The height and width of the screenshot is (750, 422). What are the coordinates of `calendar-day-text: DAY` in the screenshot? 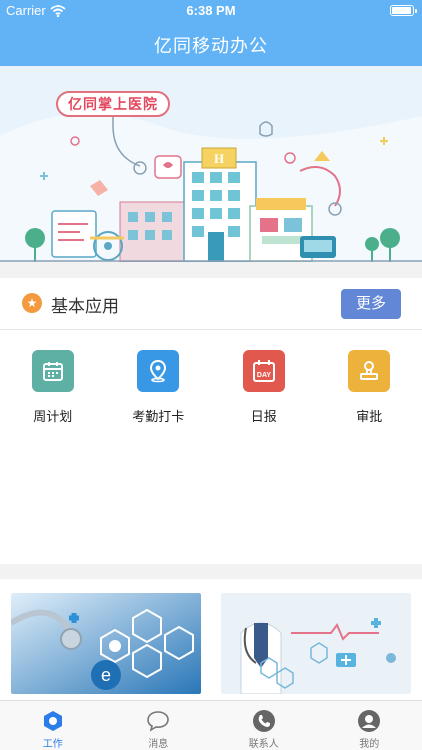 It's located at (264, 375).